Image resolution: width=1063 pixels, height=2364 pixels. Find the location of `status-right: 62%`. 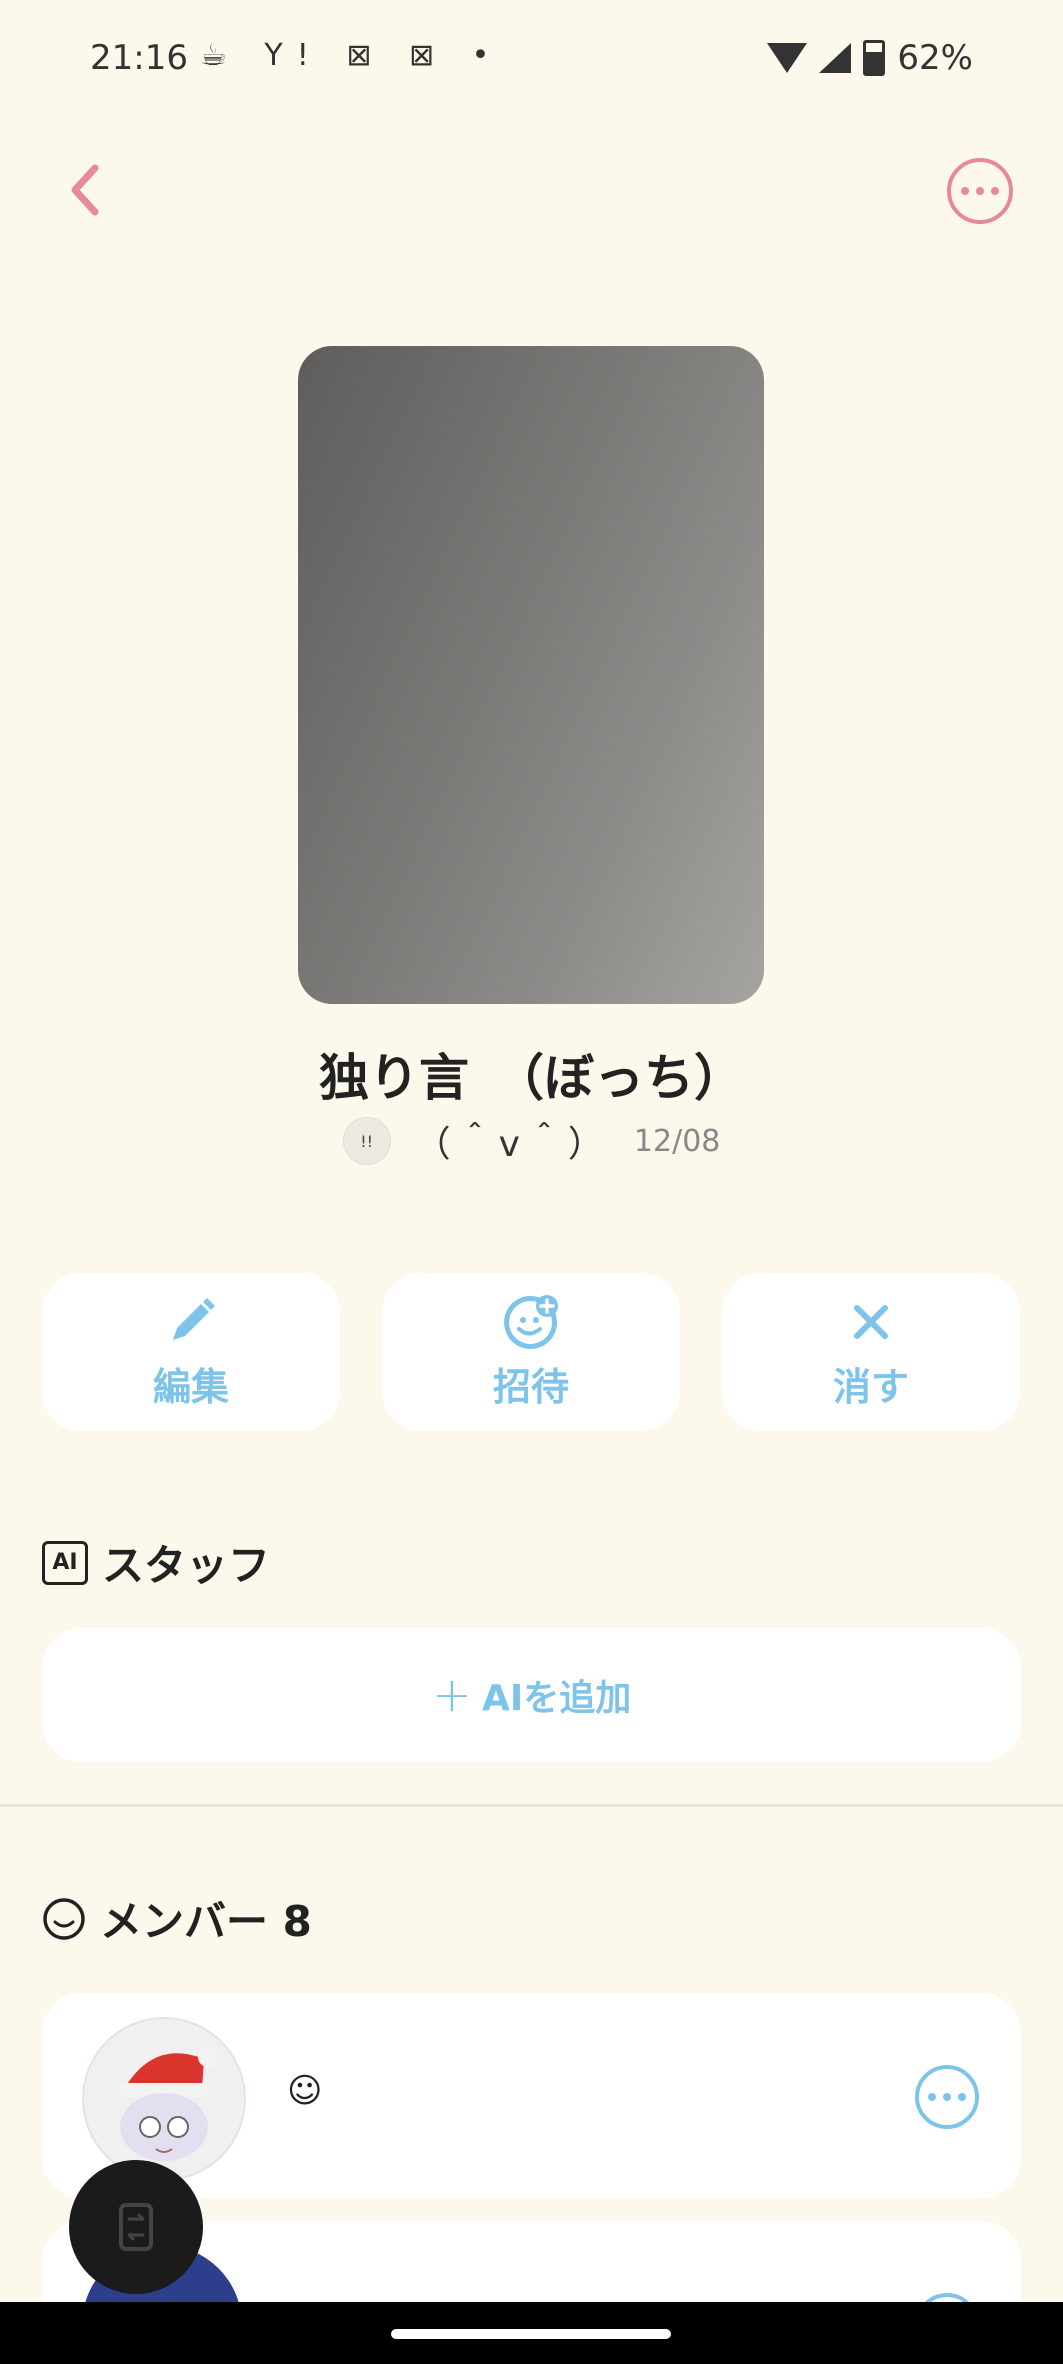

status-right: 62% is located at coordinates (870, 58).